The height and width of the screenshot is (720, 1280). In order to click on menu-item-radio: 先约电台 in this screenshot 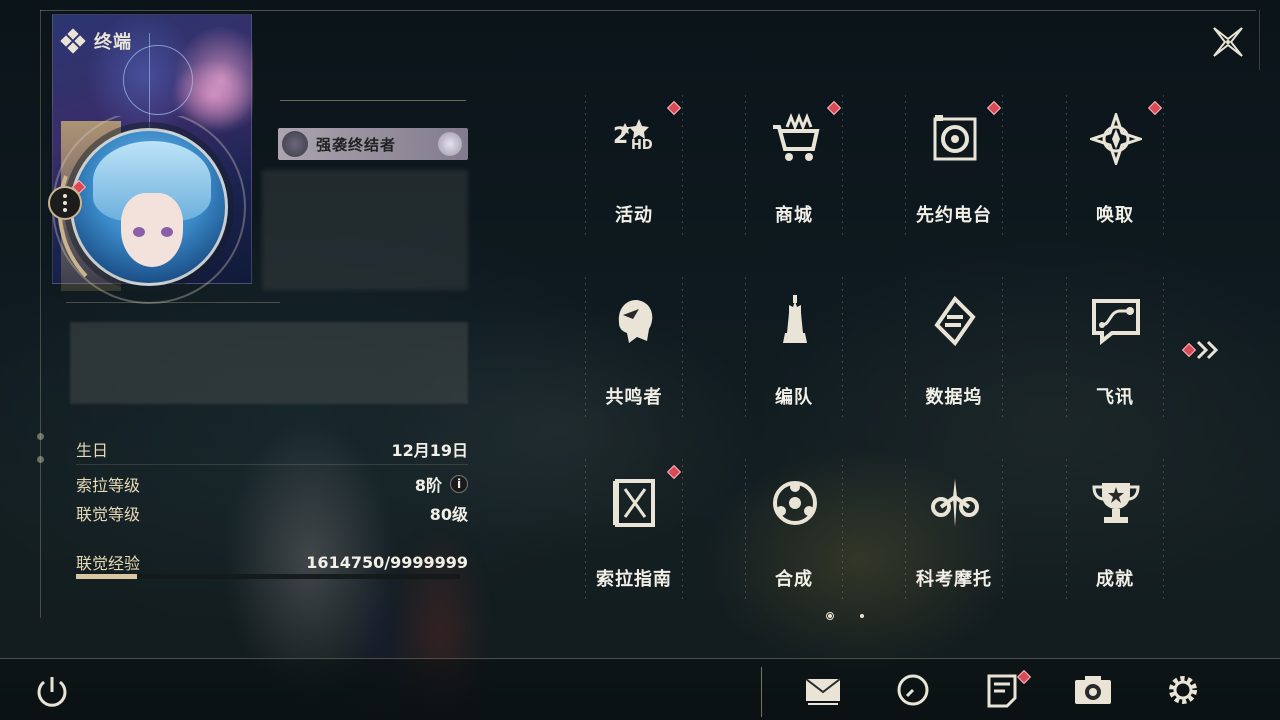, I will do `click(954, 165)`.